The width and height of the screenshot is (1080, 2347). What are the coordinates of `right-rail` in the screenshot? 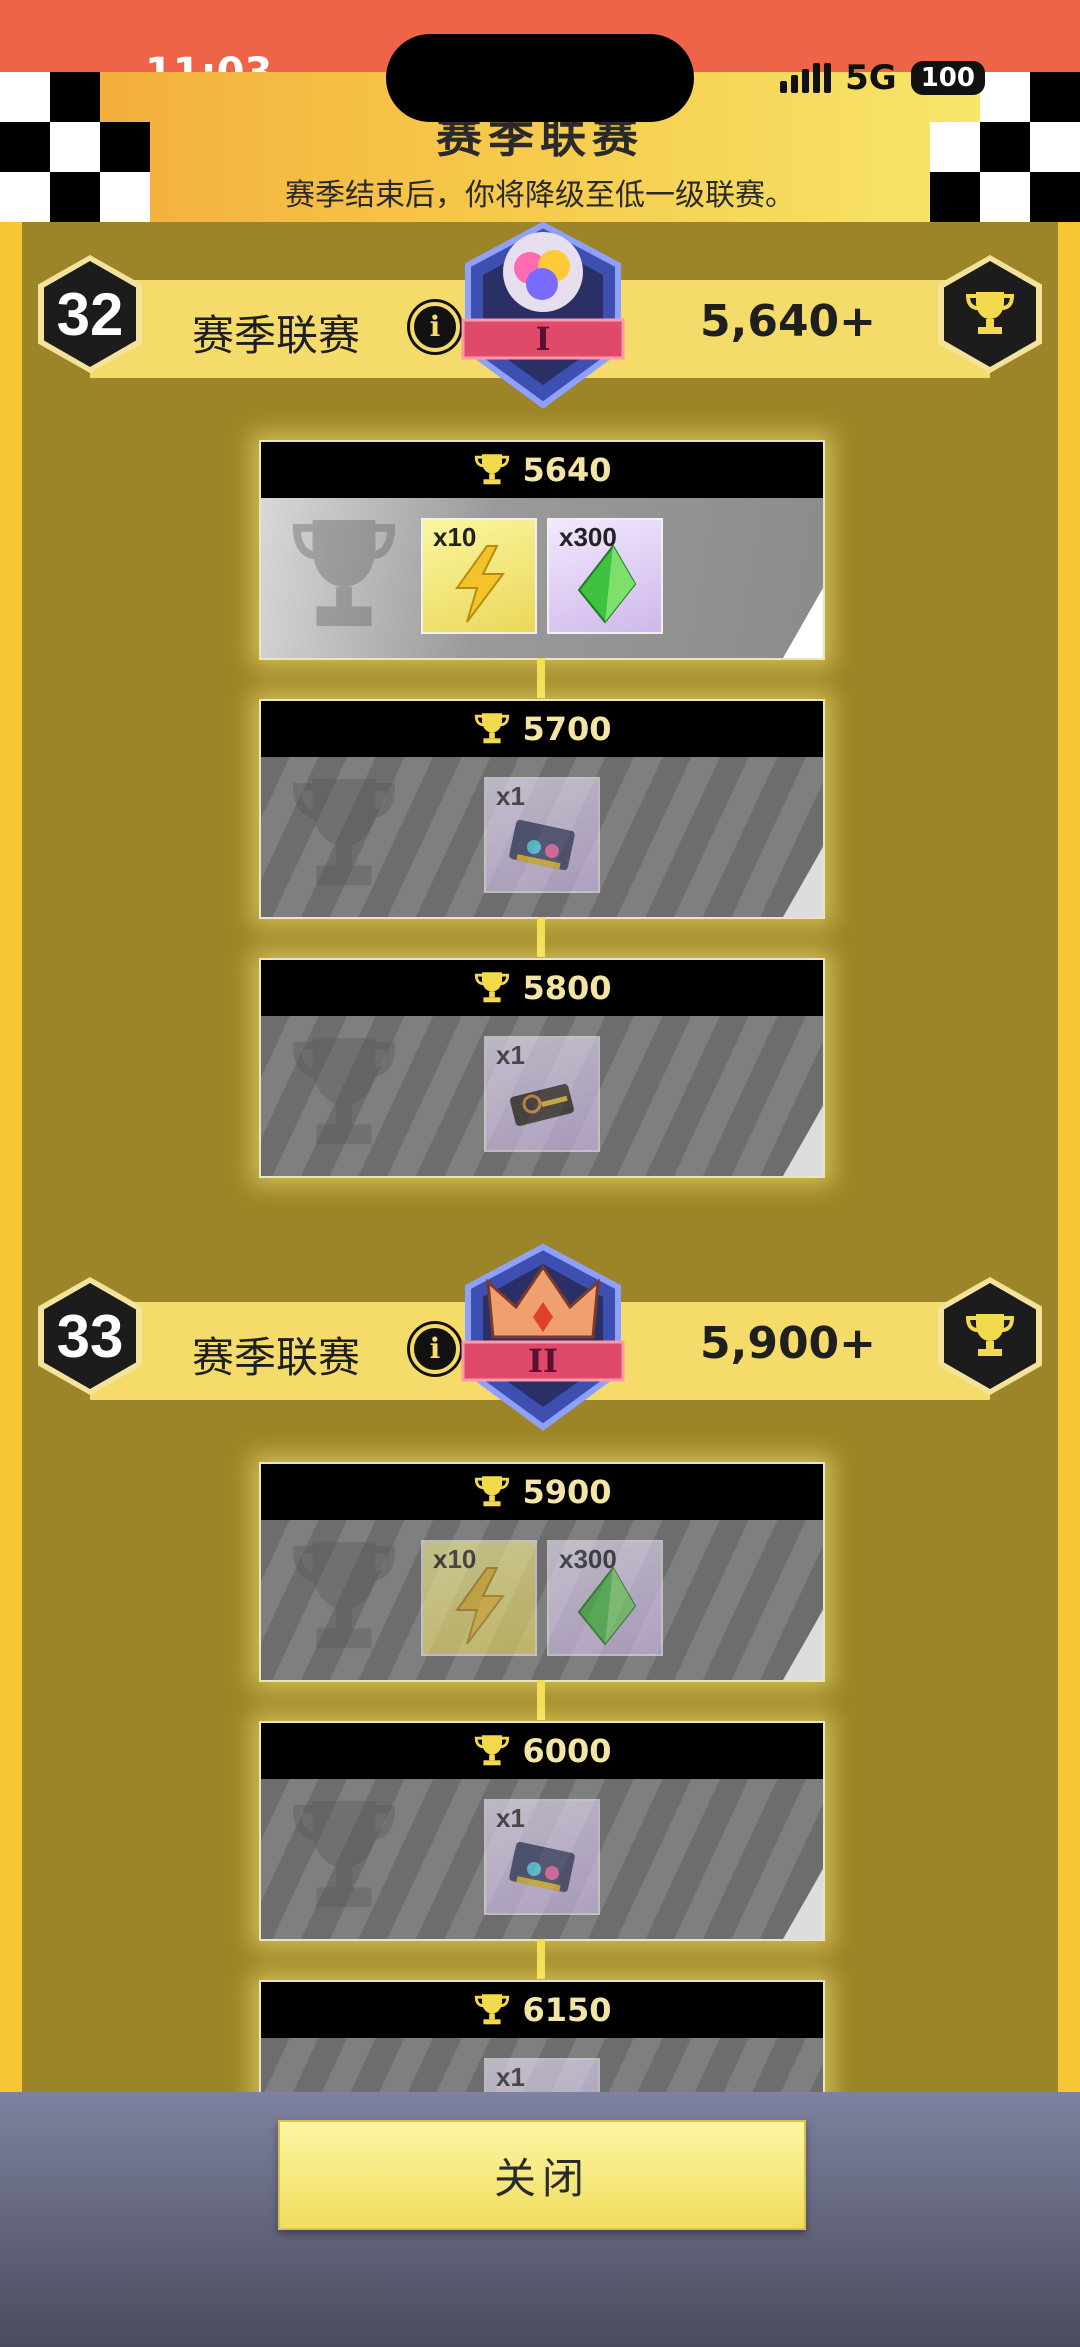 It's located at (1069, 1157).